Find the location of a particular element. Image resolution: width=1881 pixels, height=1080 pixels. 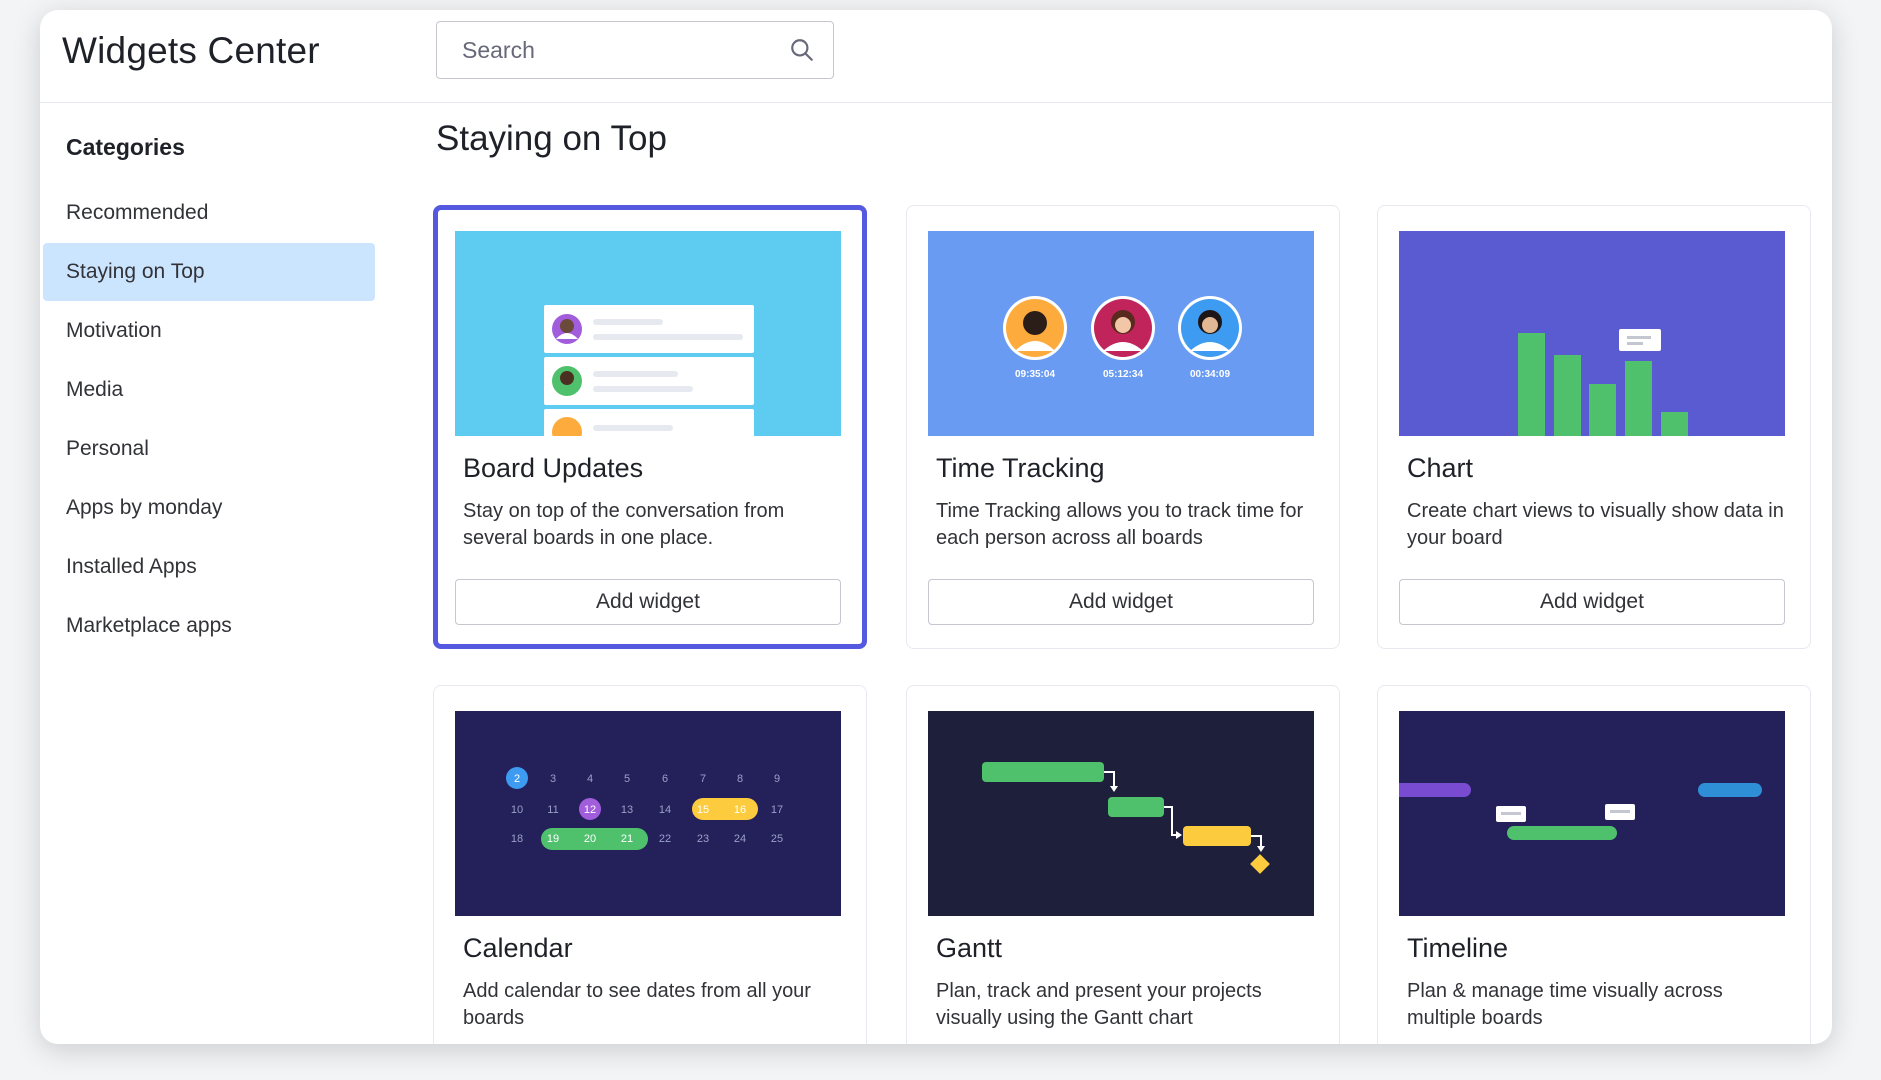

calendar-day: 10 is located at coordinates (517, 810).